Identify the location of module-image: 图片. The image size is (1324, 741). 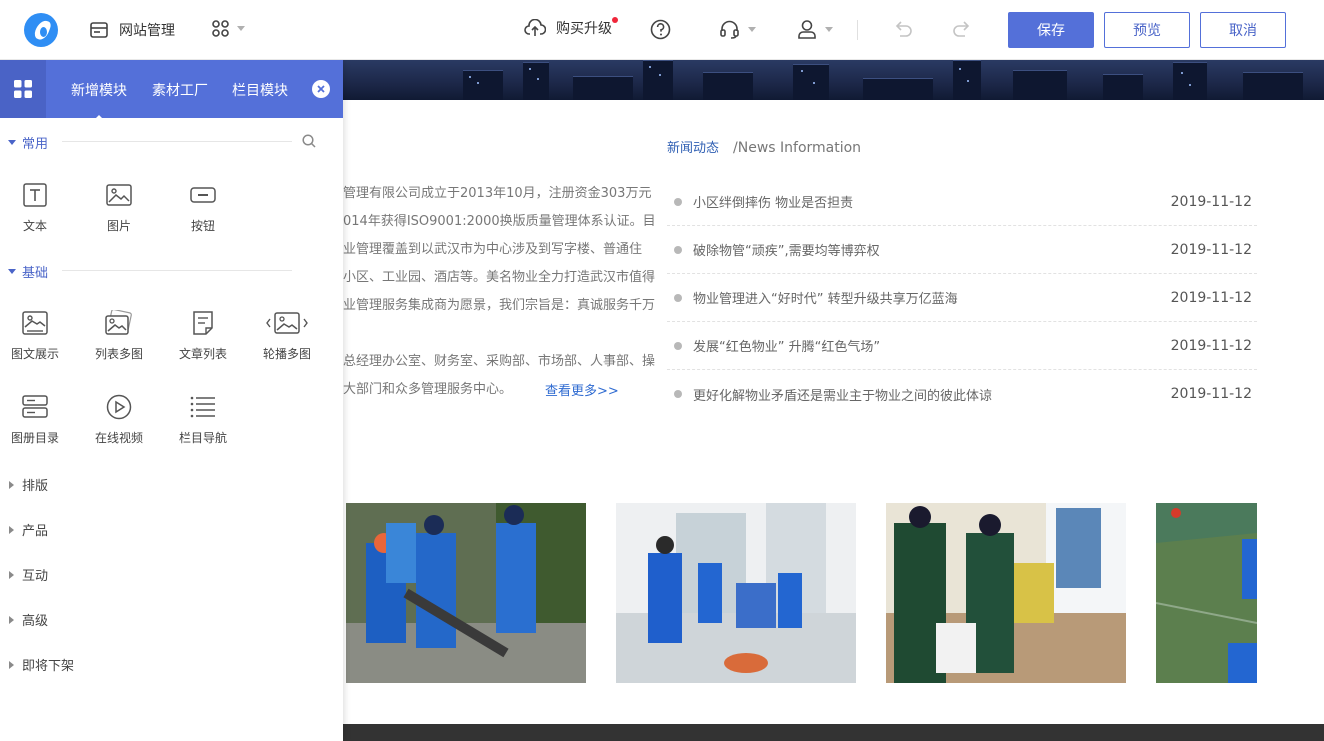
(119, 207).